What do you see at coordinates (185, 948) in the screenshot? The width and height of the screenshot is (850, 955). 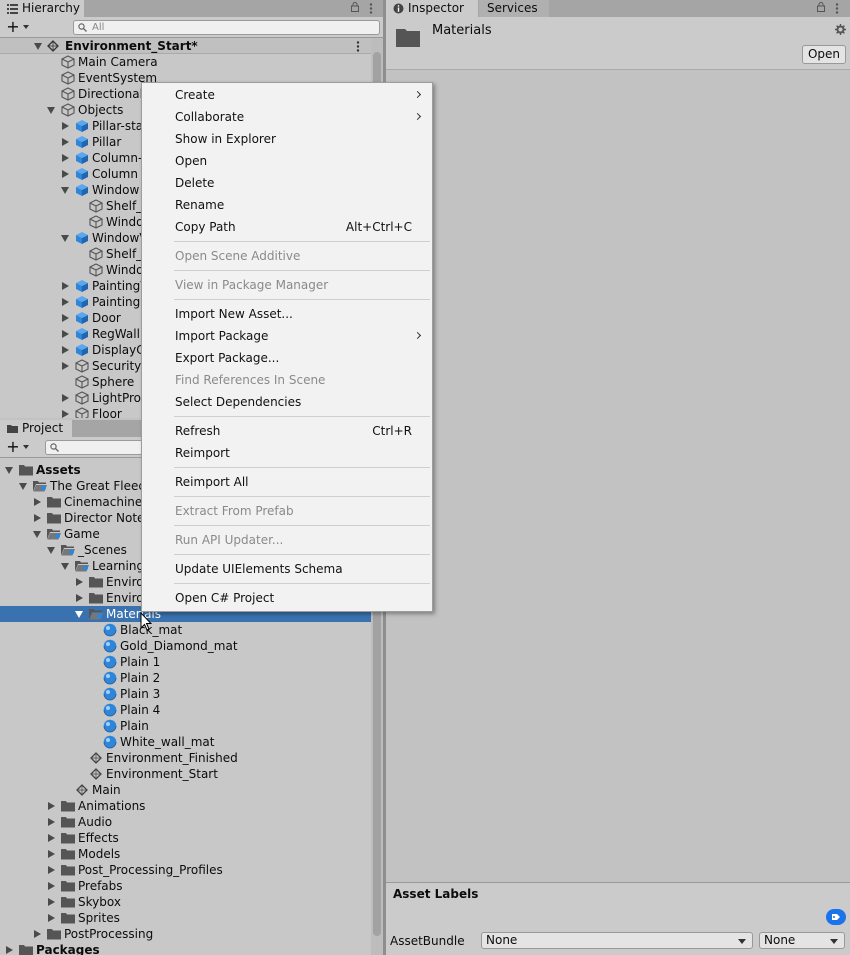 I see `tree-row: Packages` at bounding box center [185, 948].